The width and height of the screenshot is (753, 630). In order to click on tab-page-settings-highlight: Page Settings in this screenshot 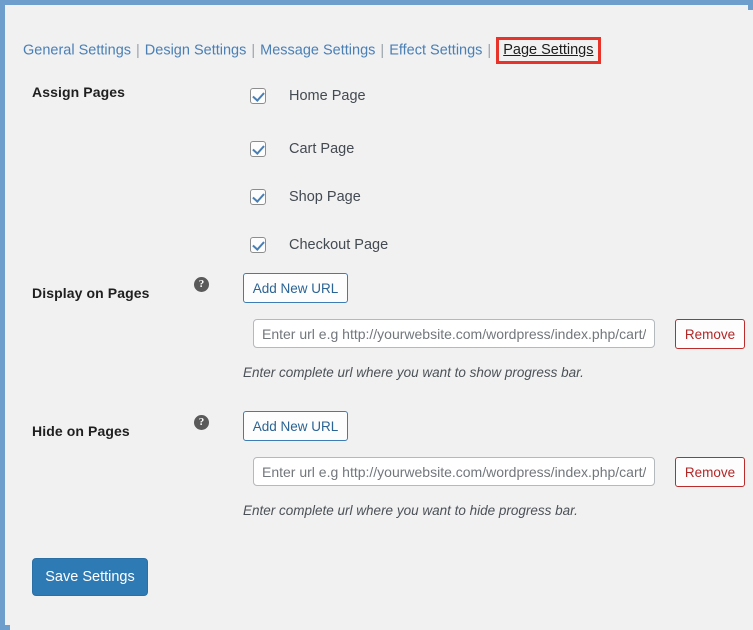, I will do `click(548, 51)`.